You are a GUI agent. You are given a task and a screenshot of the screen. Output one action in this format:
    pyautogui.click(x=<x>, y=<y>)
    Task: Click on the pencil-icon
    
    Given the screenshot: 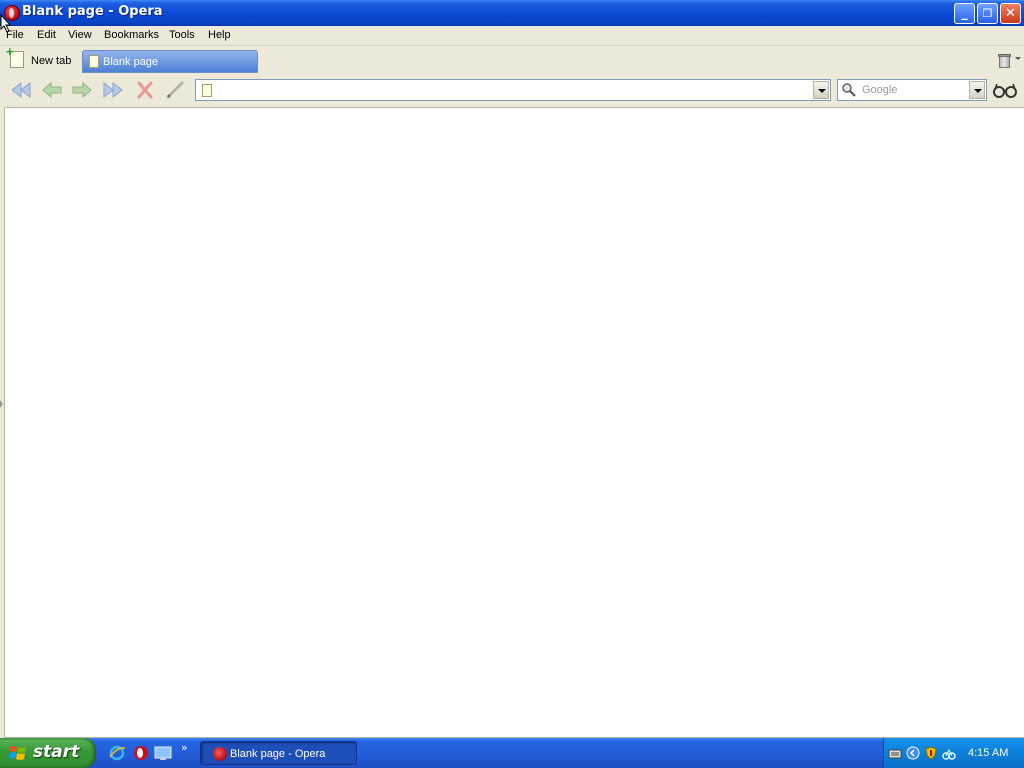 What is the action you would take?
    pyautogui.click(x=175, y=90)
    